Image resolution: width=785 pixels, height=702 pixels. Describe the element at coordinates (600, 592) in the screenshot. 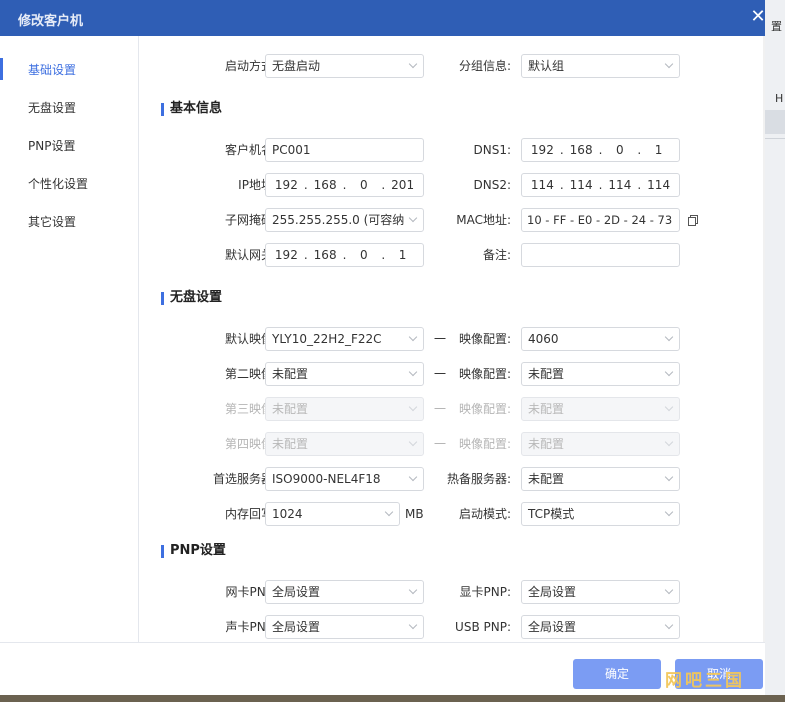

I see `gpu-pnp-select: 全局设置` at that location.